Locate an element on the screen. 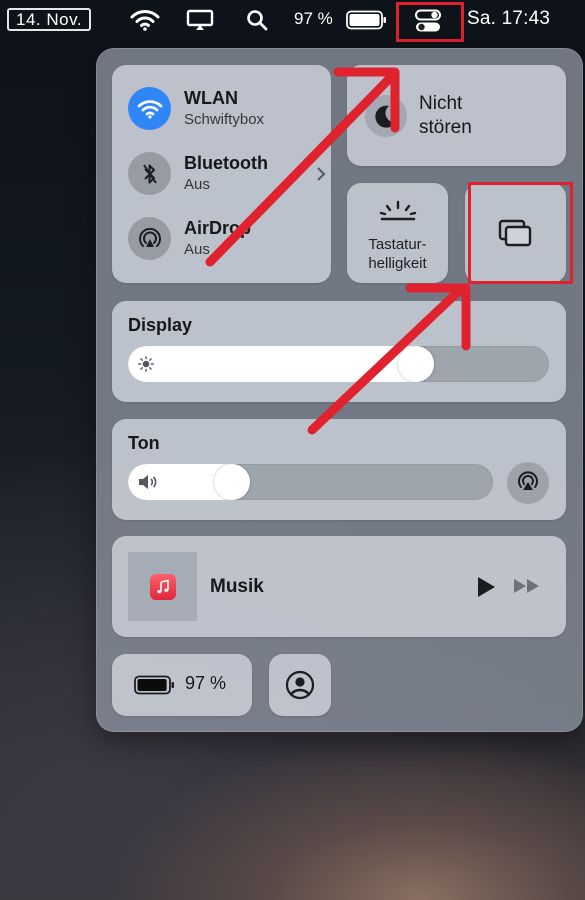 The width and height of the screenshot is (585, 900). menubar-clock: Sa. 17:43 is located at coordinates (508, 19).